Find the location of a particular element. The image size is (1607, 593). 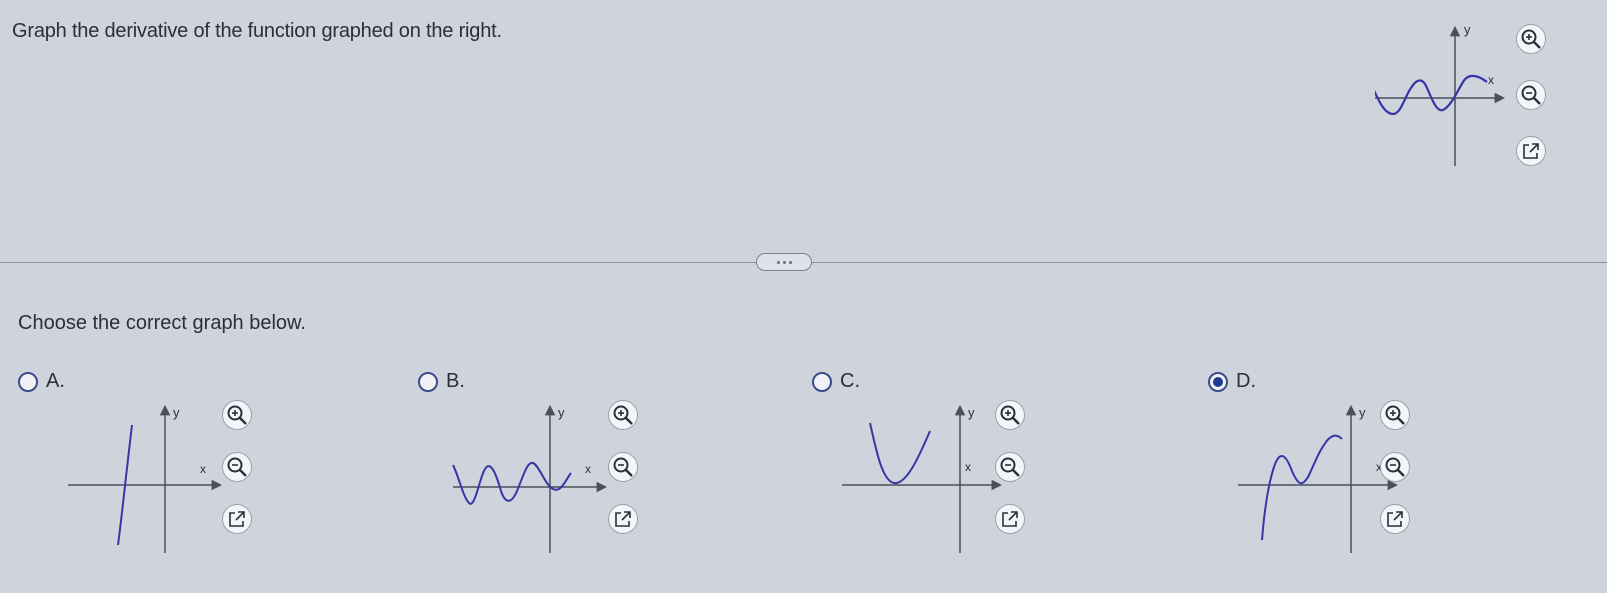

option-d-curve is located at coordinates (1302, 487).